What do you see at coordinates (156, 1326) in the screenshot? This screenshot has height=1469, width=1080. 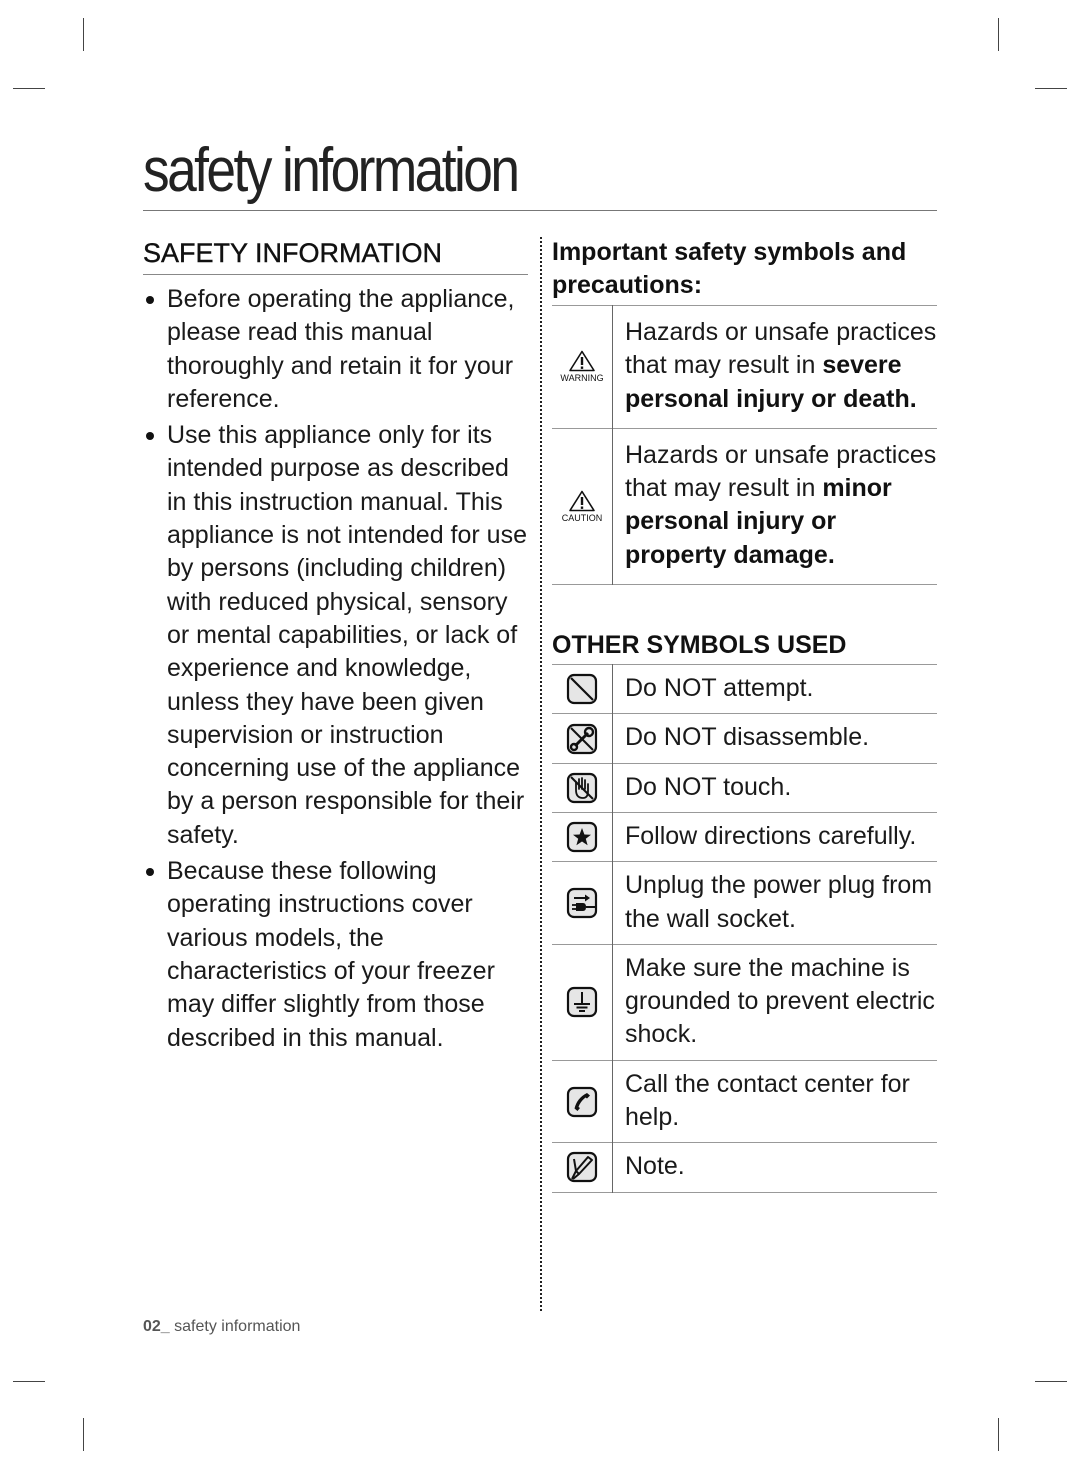 I see `page-number: 02_` at bounding box center [156, 1326].